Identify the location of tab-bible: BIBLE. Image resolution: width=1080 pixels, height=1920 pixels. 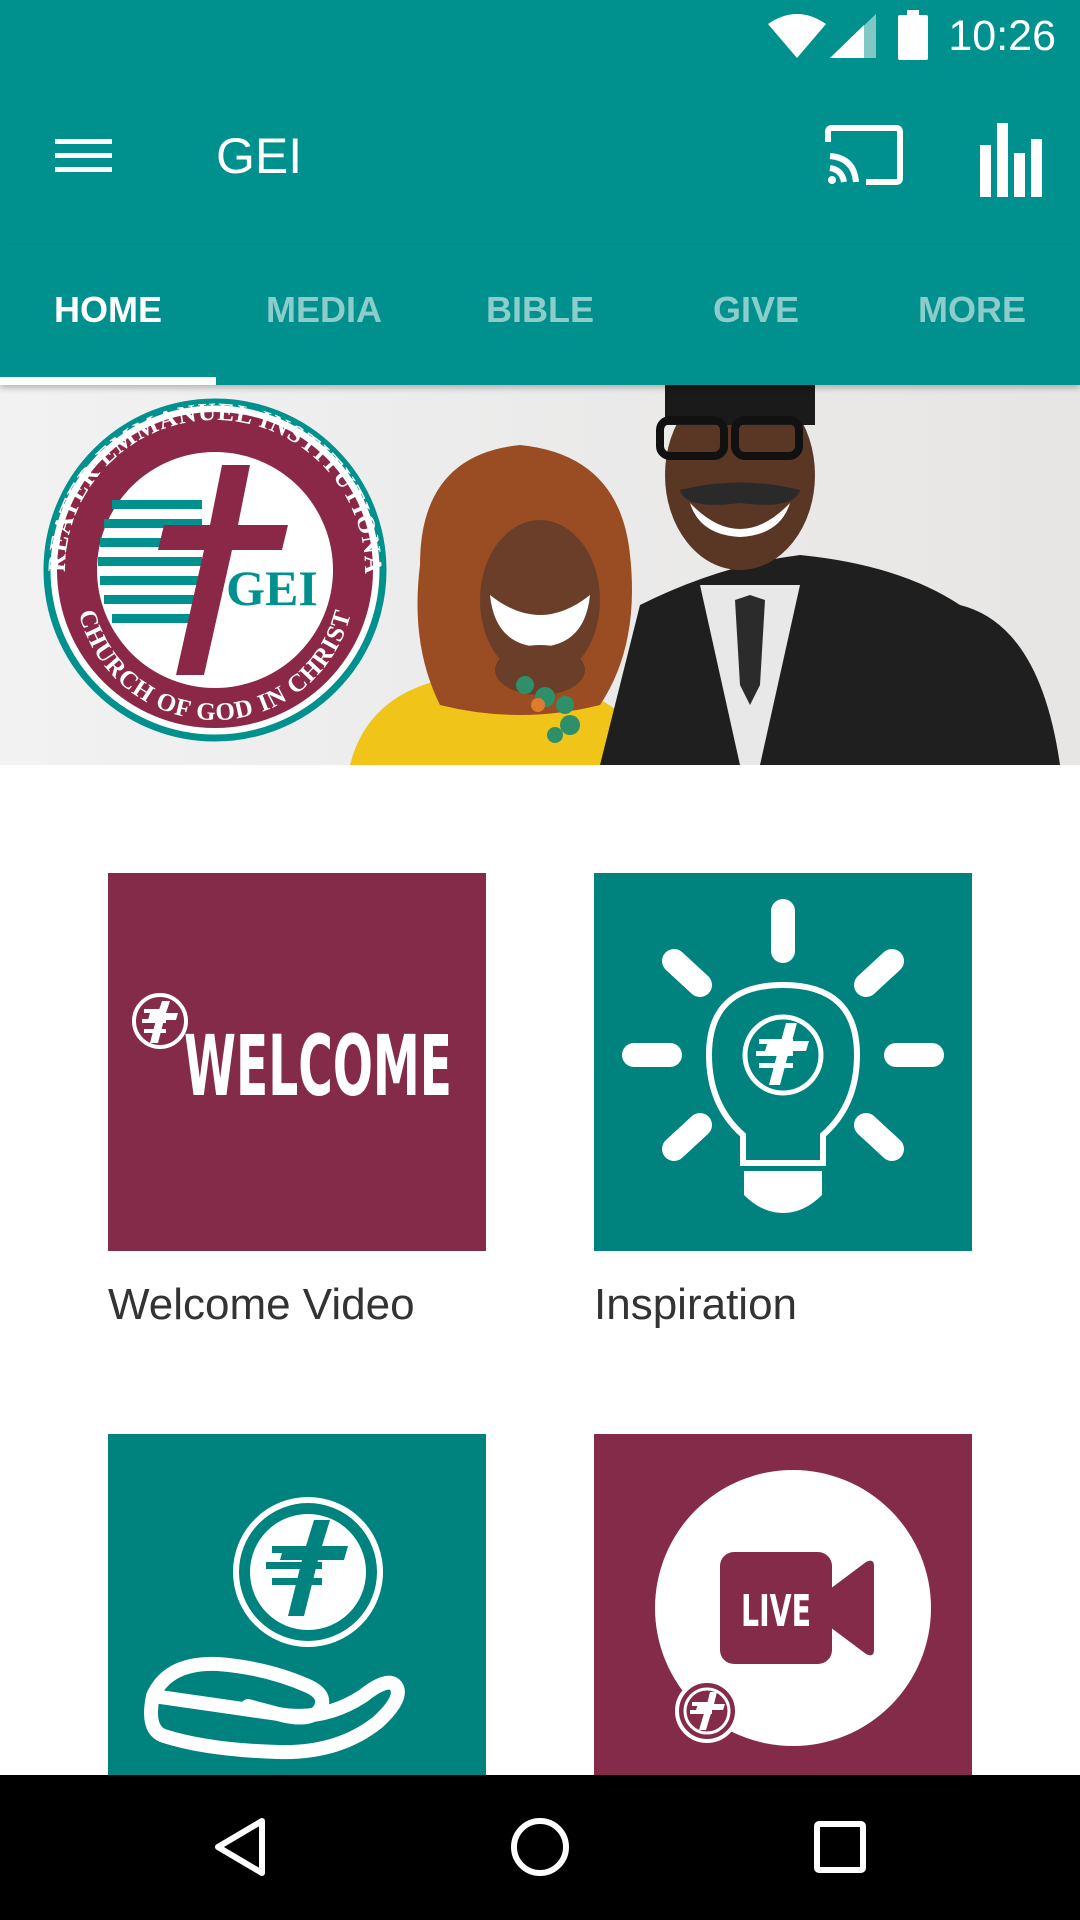
(540, 315).